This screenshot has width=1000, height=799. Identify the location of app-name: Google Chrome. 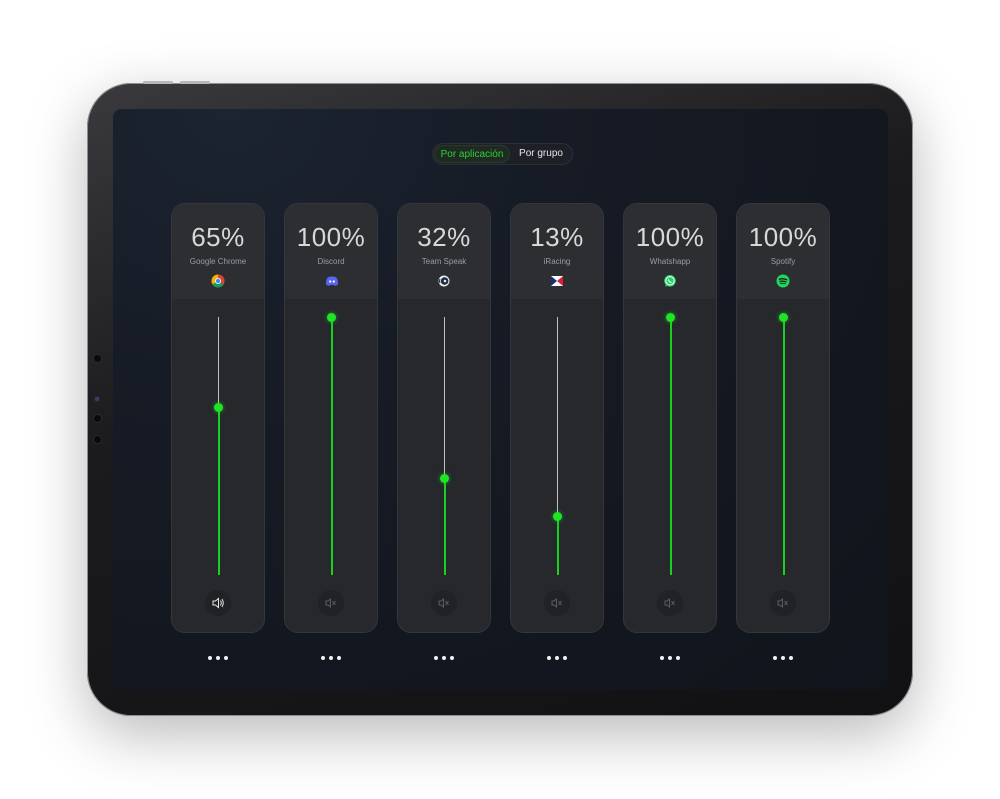
(218, 261).